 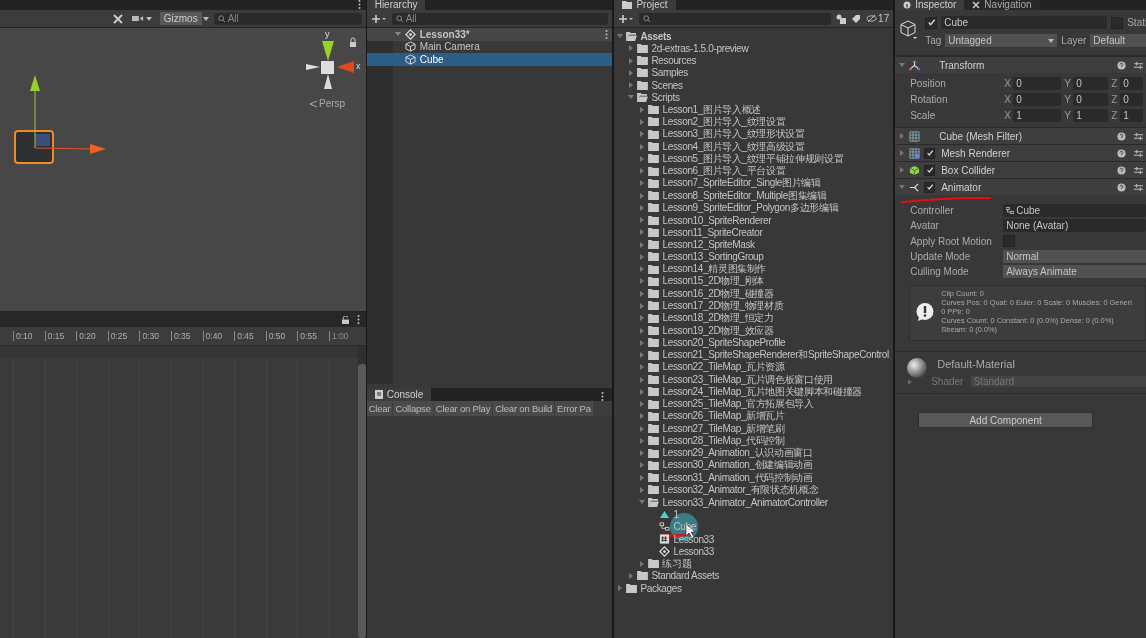 I want to click on asset-item: Lesson27_TileMap_新增笔刷, so click(x=754, y=428).